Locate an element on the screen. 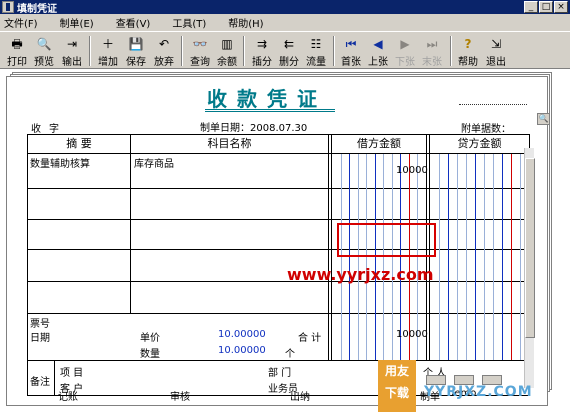 This screenshot has width=570, height=418. row1-debit-amount: 10000 is located at coordinates (412, 170).